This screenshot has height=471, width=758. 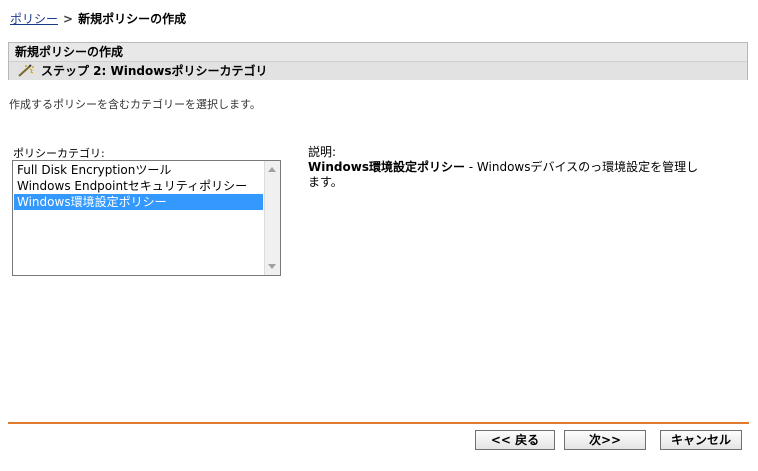 I want to click on next-button: 次>>, so click(x=605, y=440).